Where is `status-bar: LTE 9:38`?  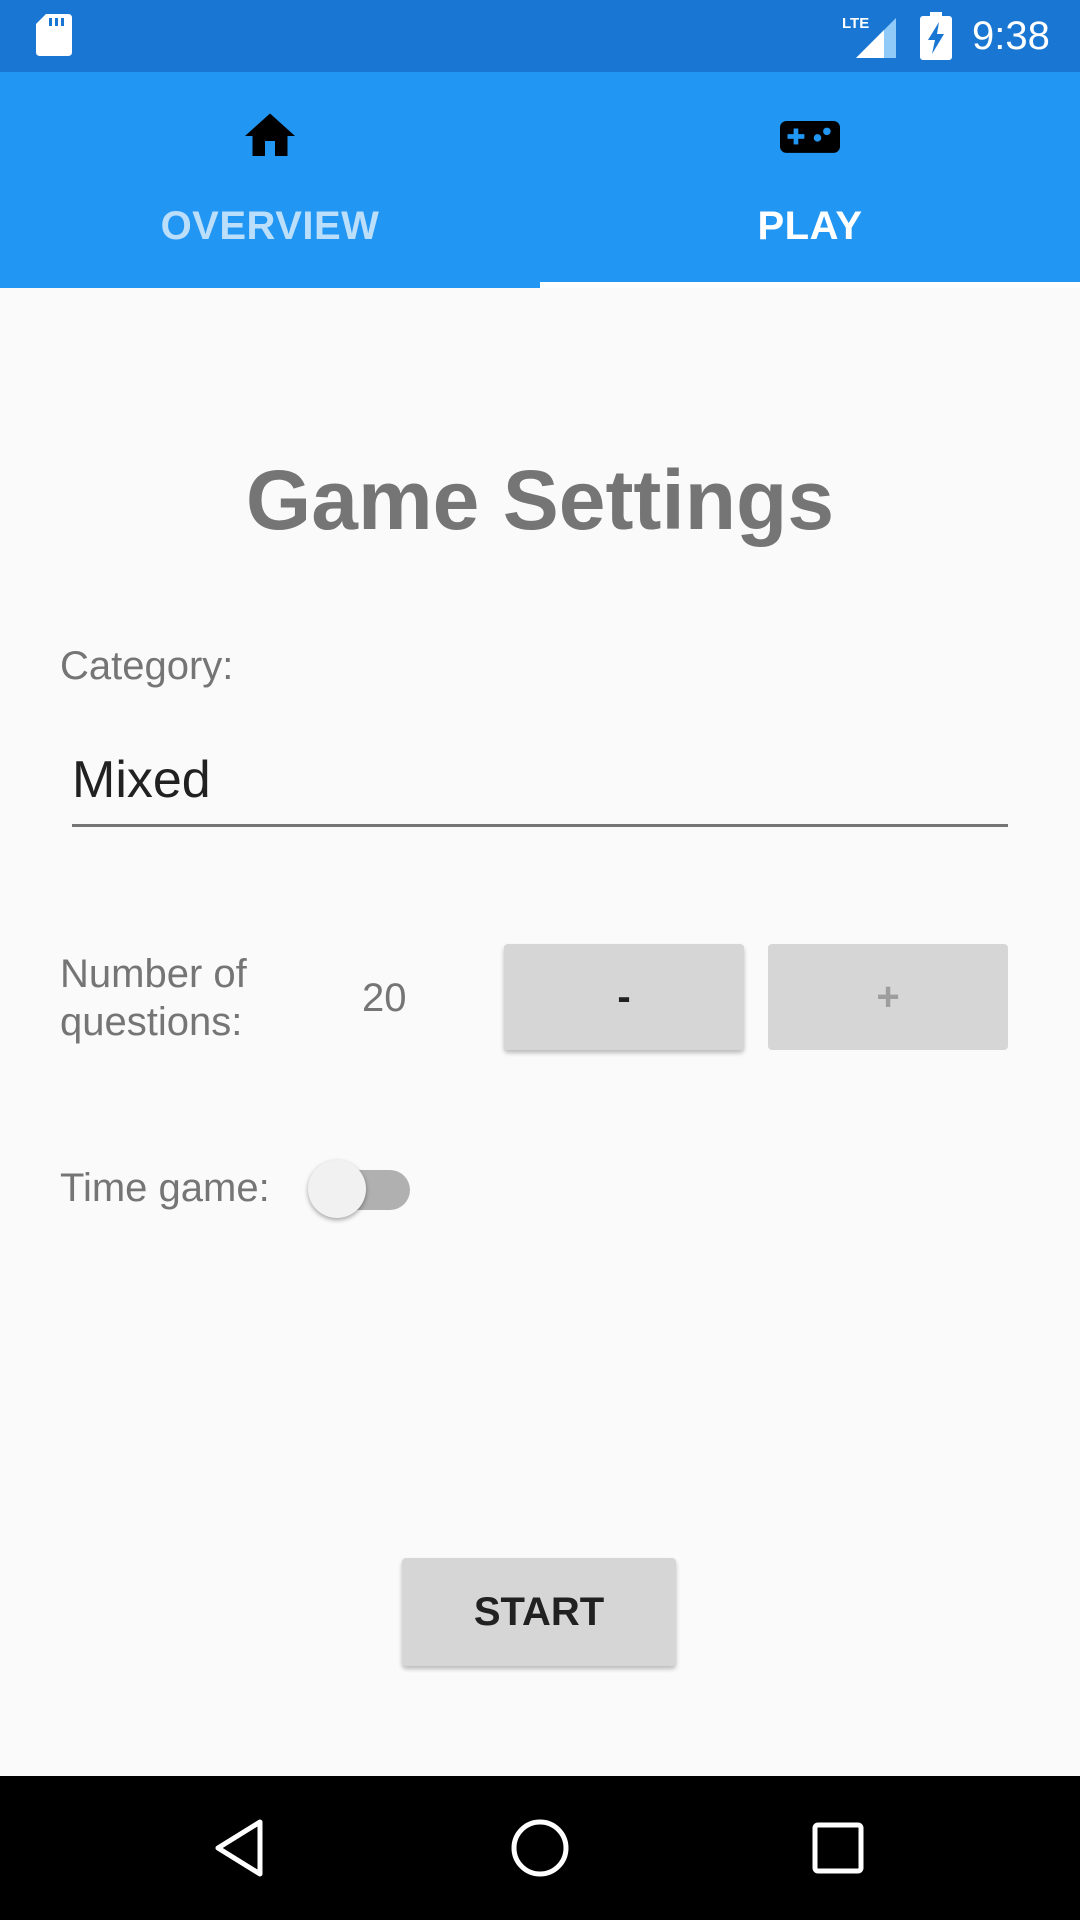
status-bar: LTE 9:38 is located at coordinates (540, 36).